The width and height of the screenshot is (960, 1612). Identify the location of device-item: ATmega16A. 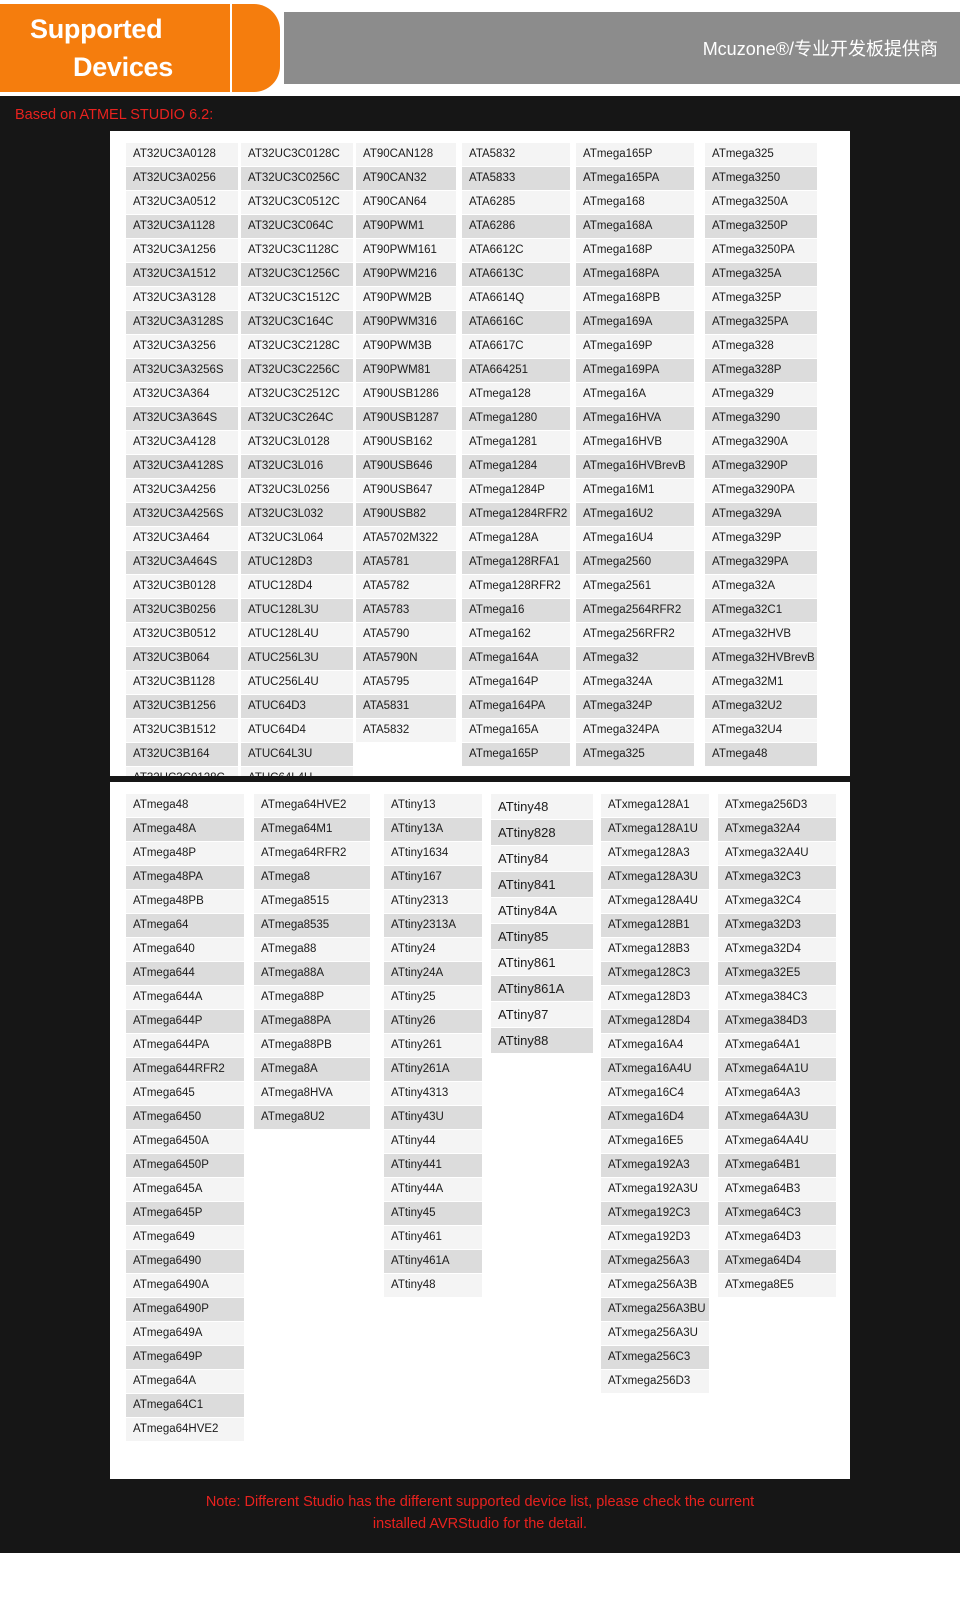
(635, 395).